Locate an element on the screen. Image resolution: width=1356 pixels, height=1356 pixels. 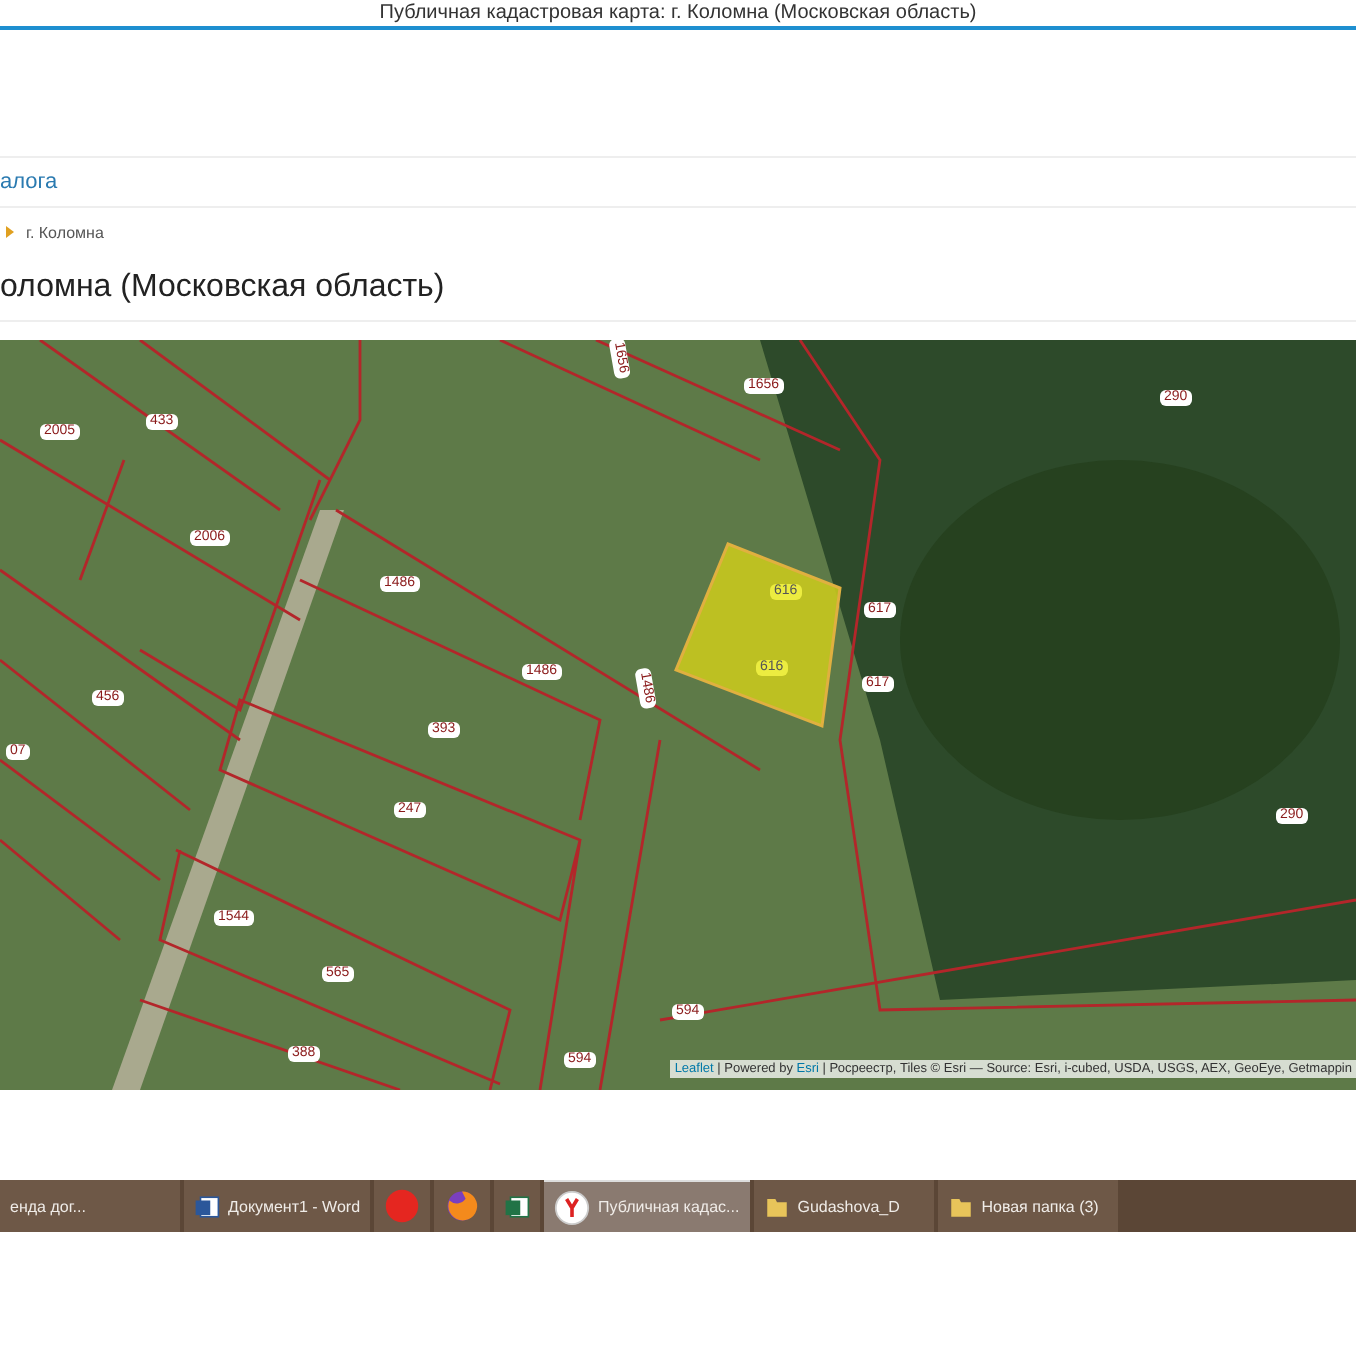
taskbar-button: Gudashova_D is located at coordinates (843, 1206).